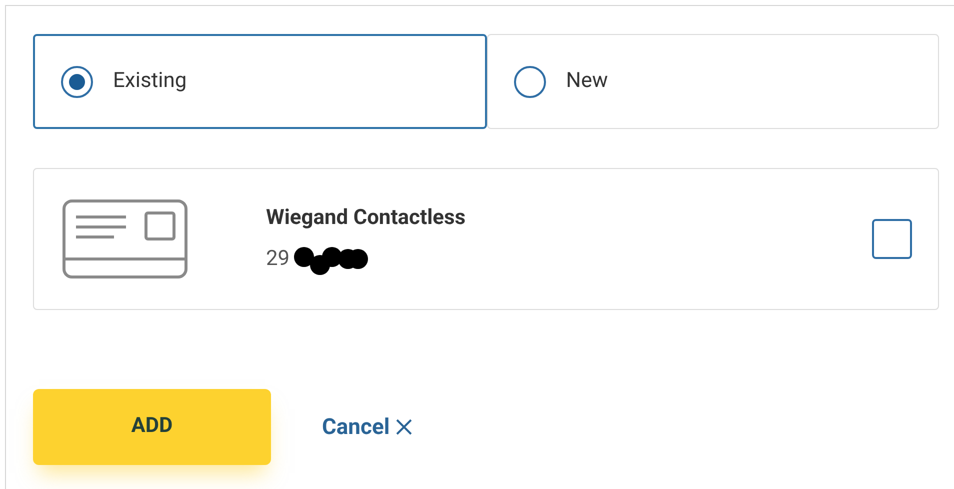  Describe the element at coordinates (260, 81) in the screenshot. I see `radio-option: Existing` at that location.